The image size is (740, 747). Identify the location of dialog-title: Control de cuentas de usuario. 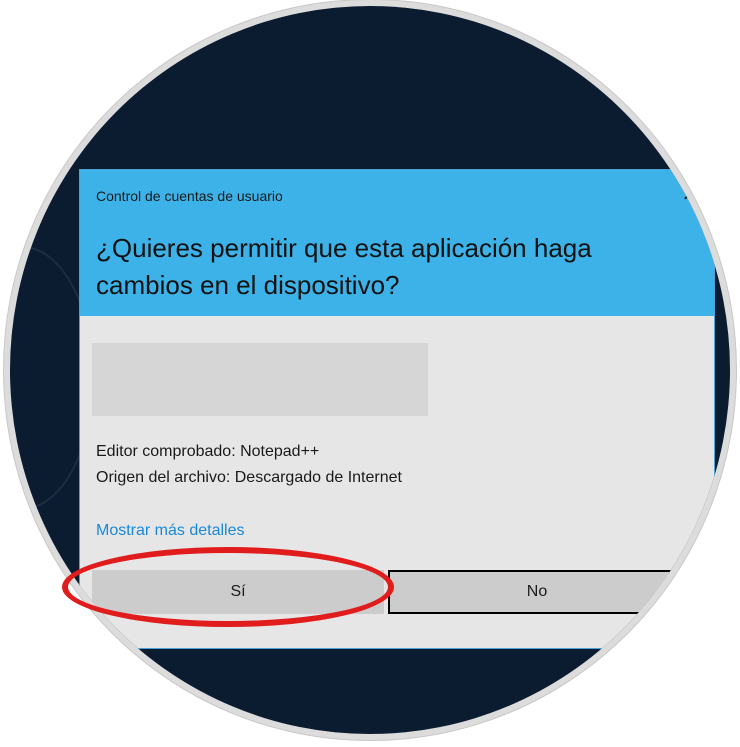
(189, 196).